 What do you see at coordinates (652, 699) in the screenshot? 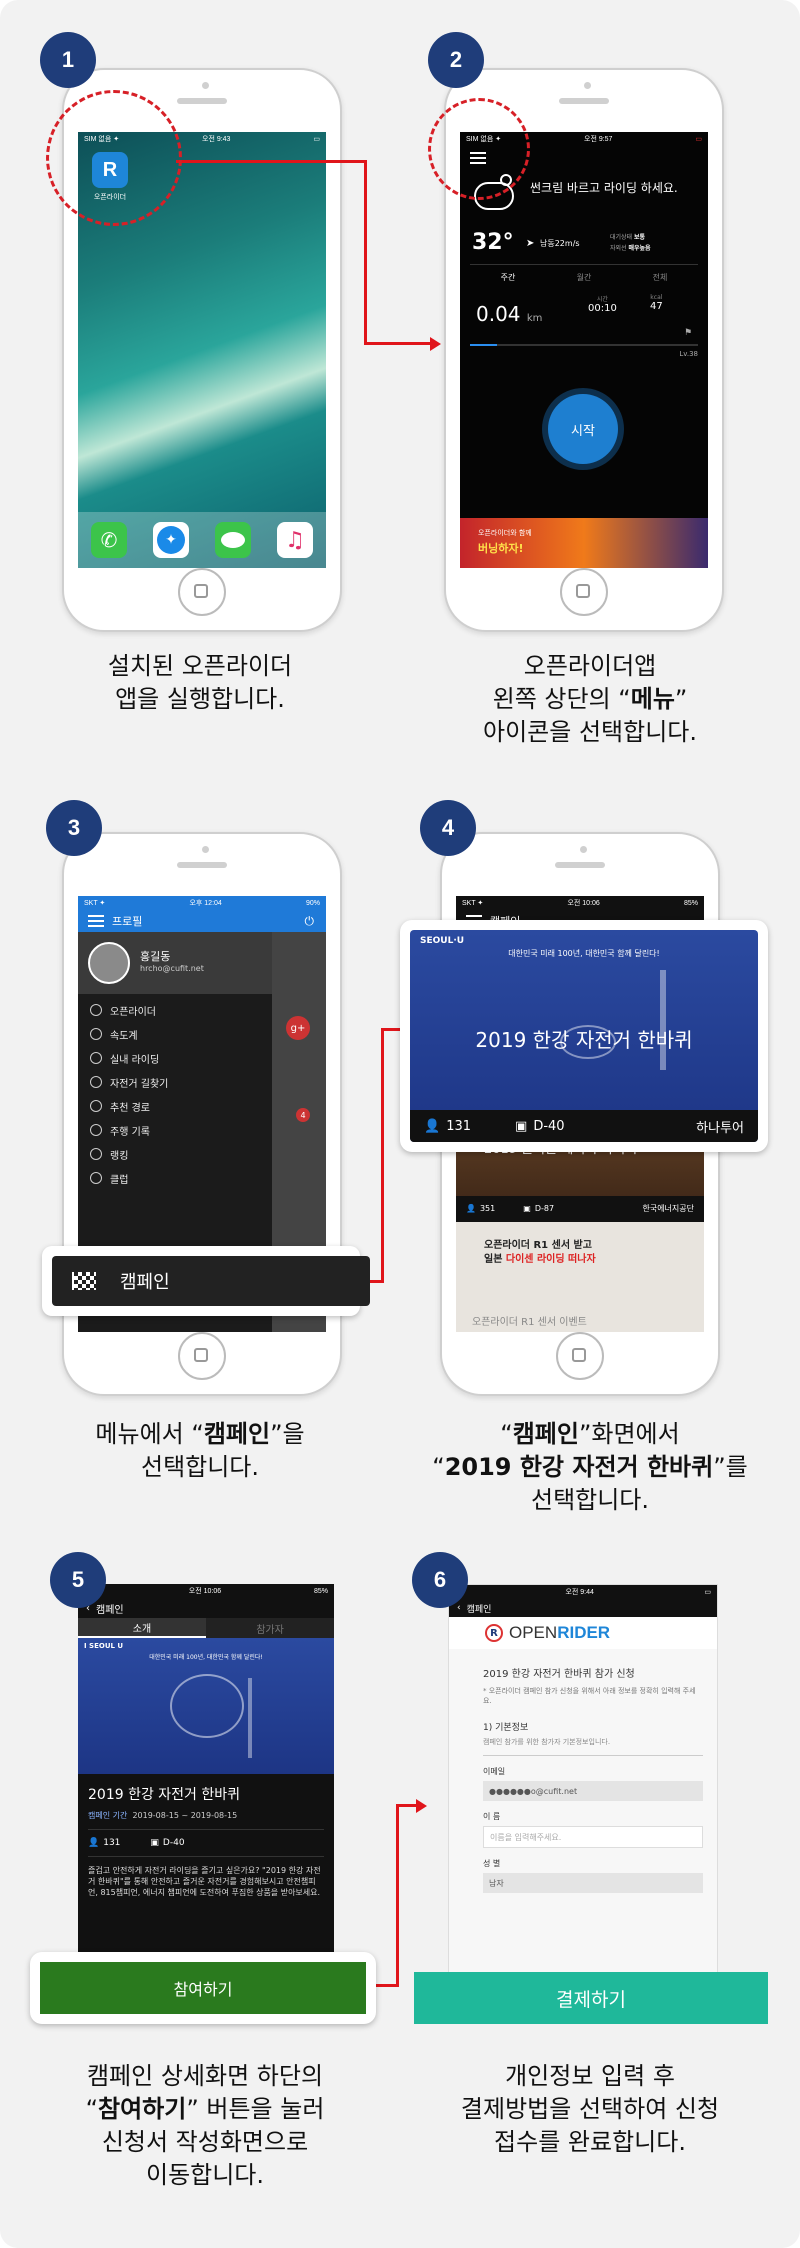
I see `caption-bold: 메뉴` at bounding box center [652, 699].